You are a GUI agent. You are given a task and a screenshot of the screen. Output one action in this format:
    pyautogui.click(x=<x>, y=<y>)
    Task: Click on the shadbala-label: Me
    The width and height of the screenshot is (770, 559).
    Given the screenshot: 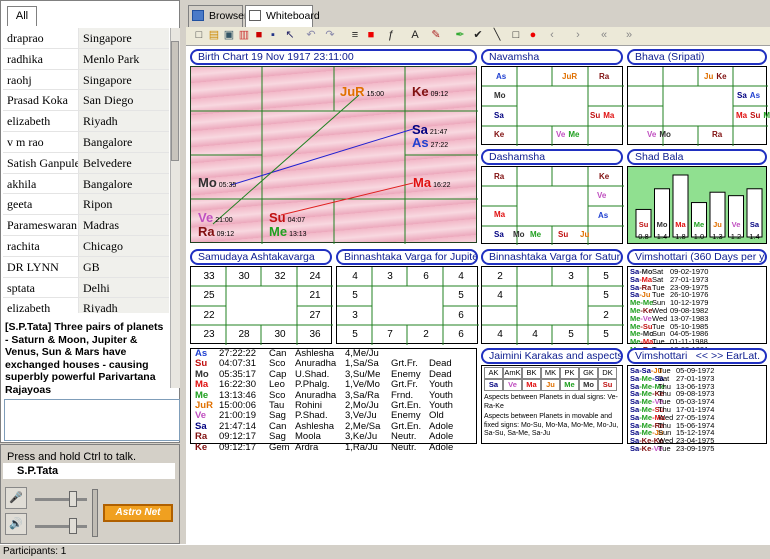 What is the action you would take?
    pyautogui.click(x=699, y=224)
    